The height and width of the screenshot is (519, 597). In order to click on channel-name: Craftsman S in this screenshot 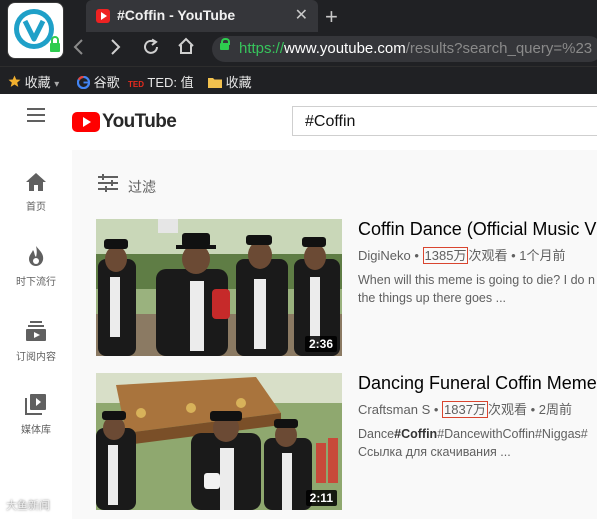, I will do `click(394, 409)`.